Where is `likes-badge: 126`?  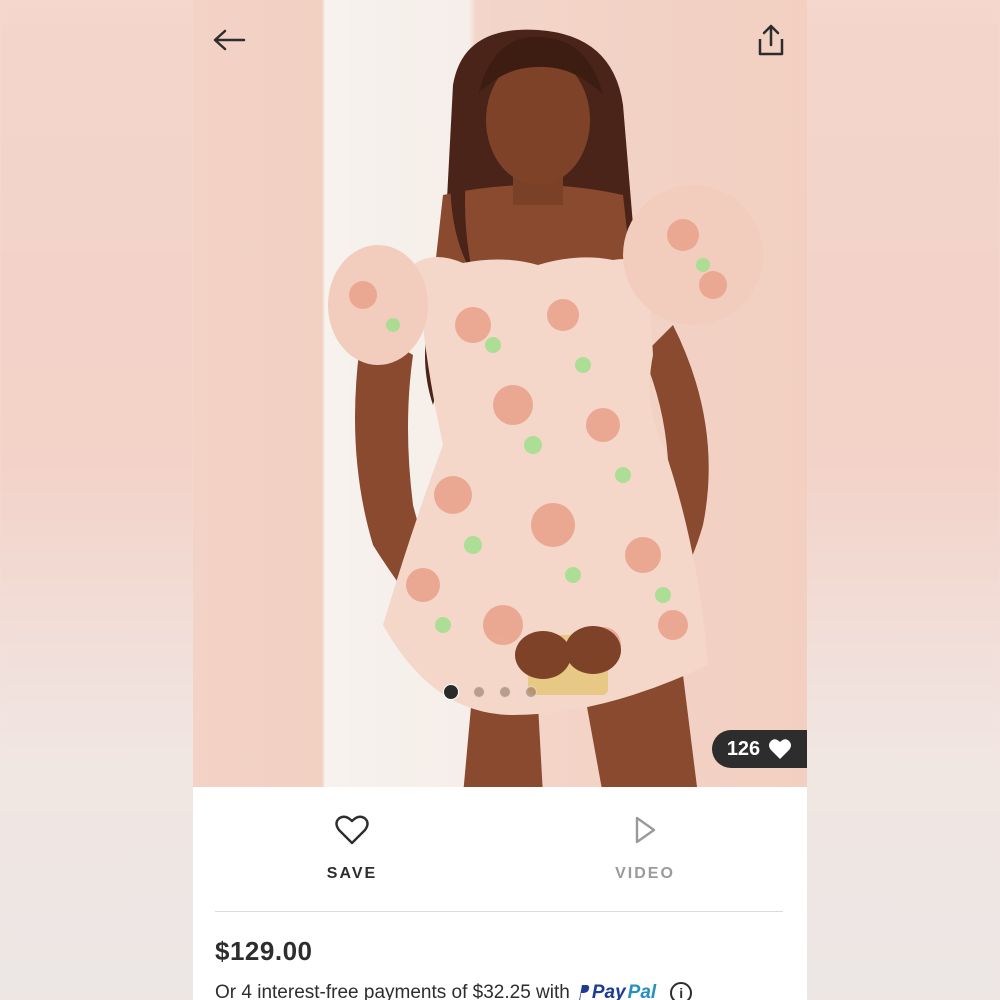 likes-badge: 126 is located at coordinates (759, 749).